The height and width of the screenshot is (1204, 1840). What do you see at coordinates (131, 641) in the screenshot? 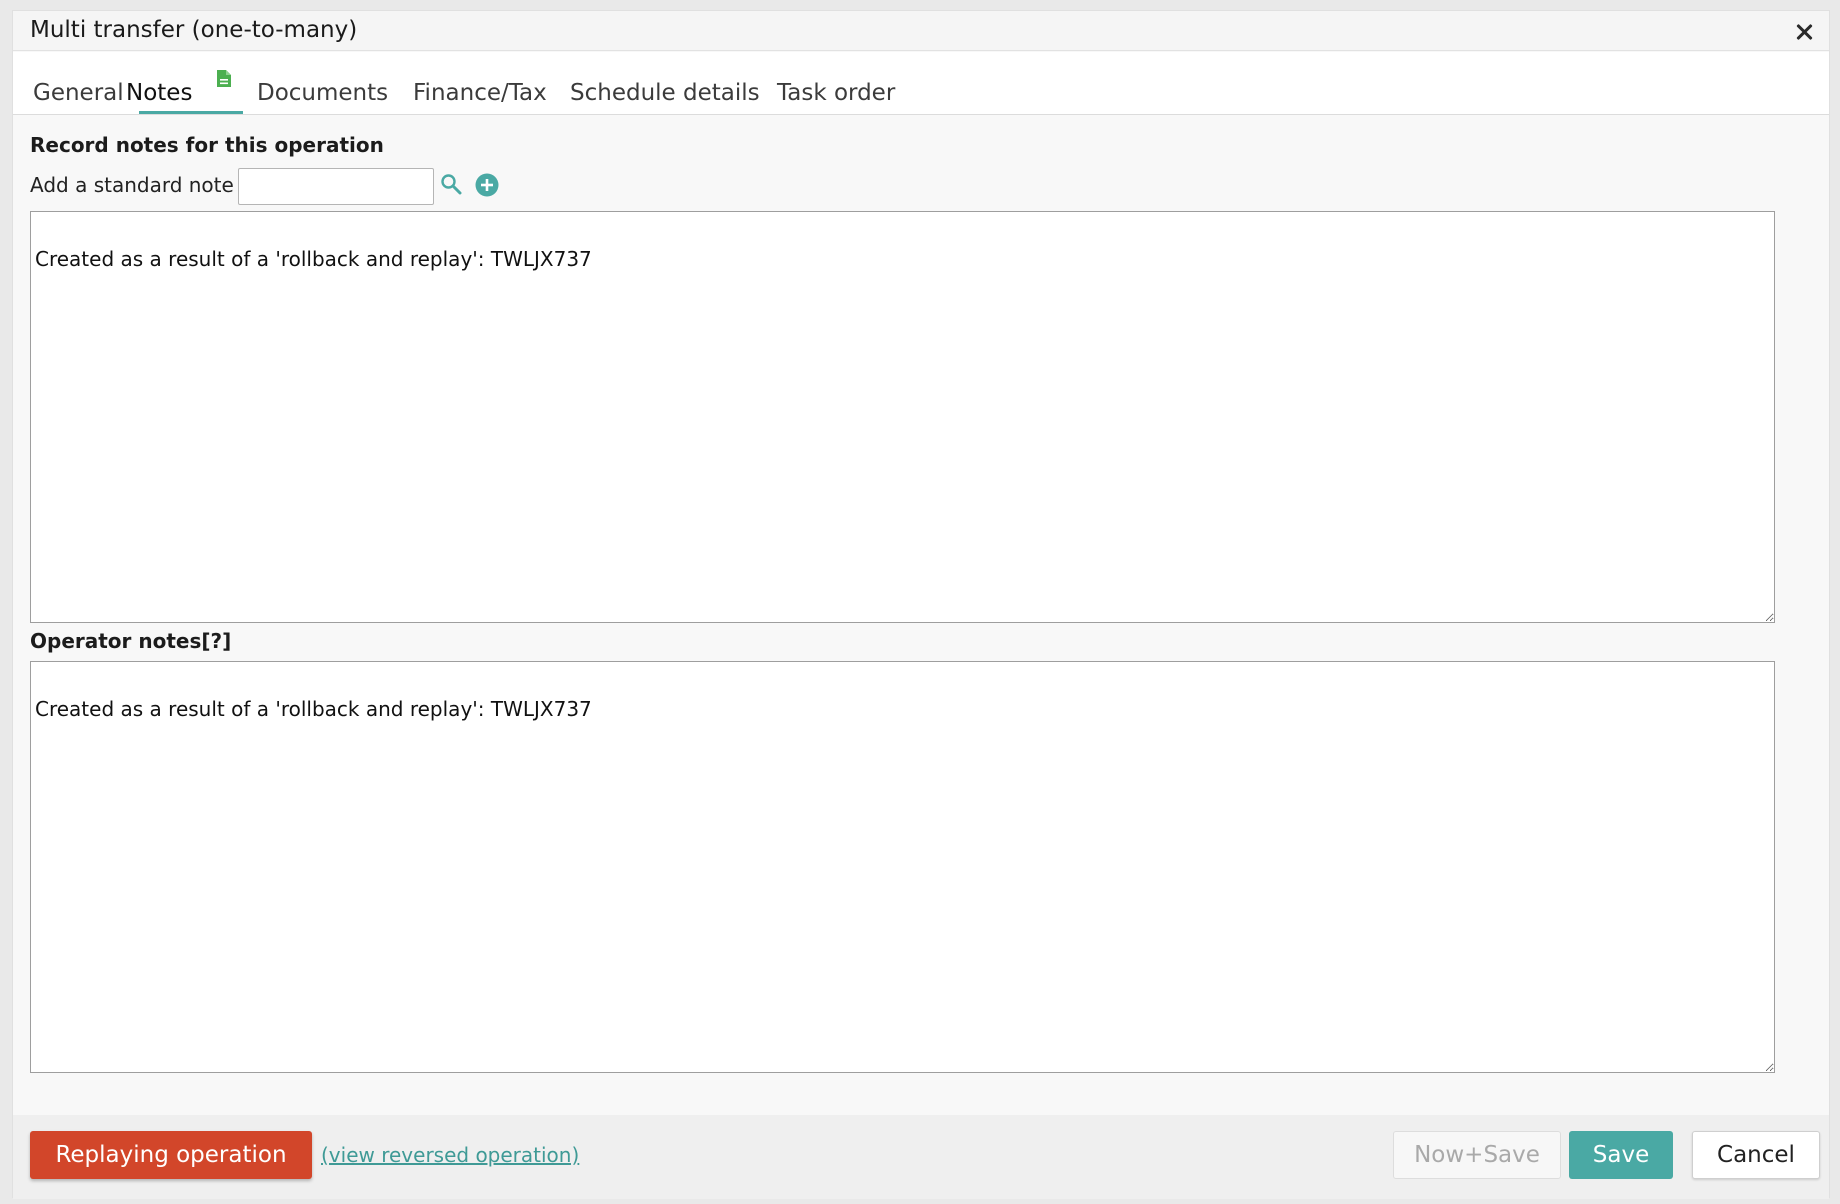
I see `operator-notes-heading: Operator notes[?]` at bounding box center [131, 641].